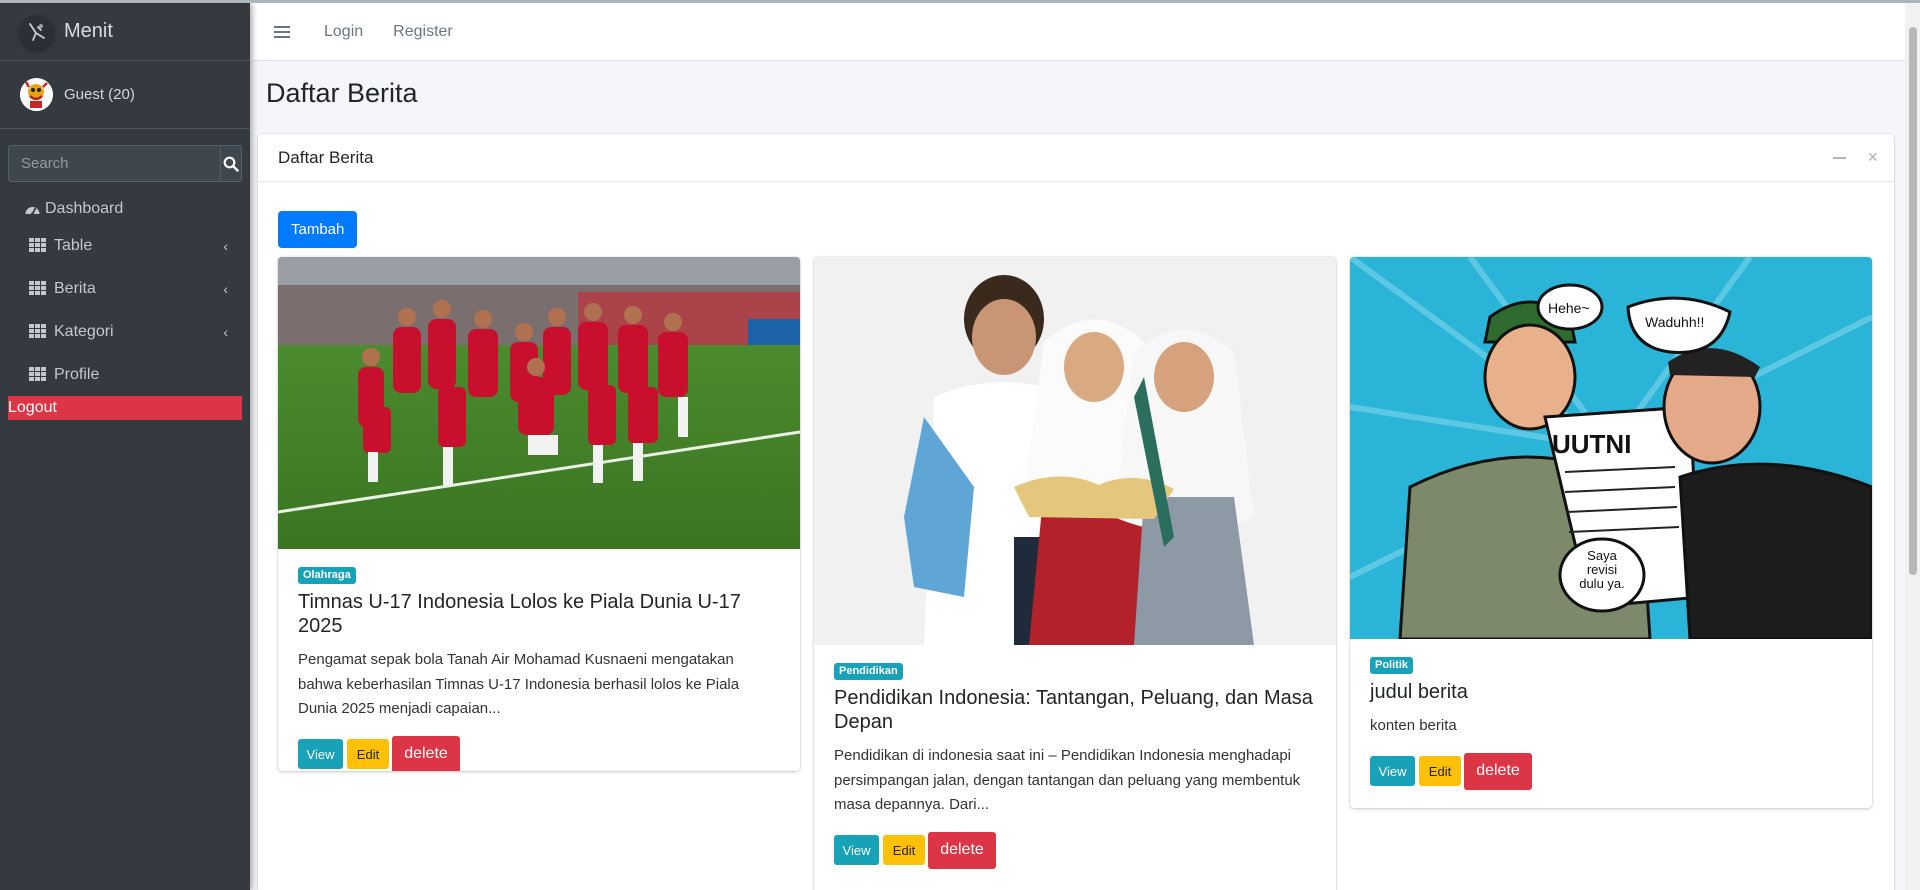  What do you see at coordinates (125, 408) in the screenshot?
I see `logout-button: Logout` at bounding box center [125, 408].